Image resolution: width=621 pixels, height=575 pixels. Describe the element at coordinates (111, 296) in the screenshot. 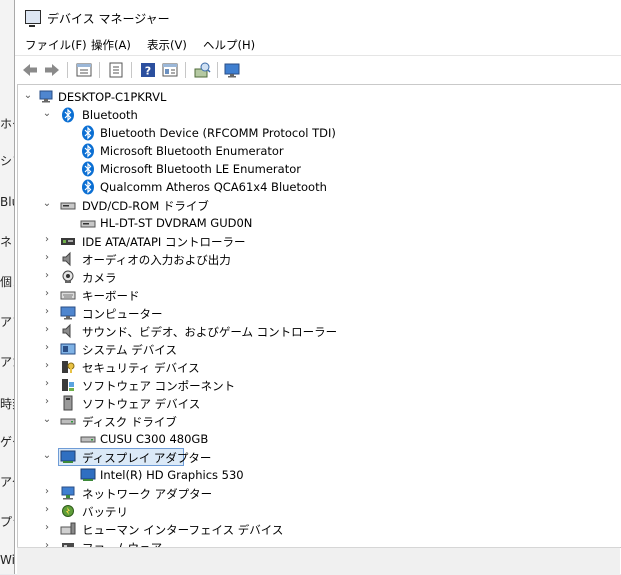

I see `tree-node-label: キーボード` at that location.